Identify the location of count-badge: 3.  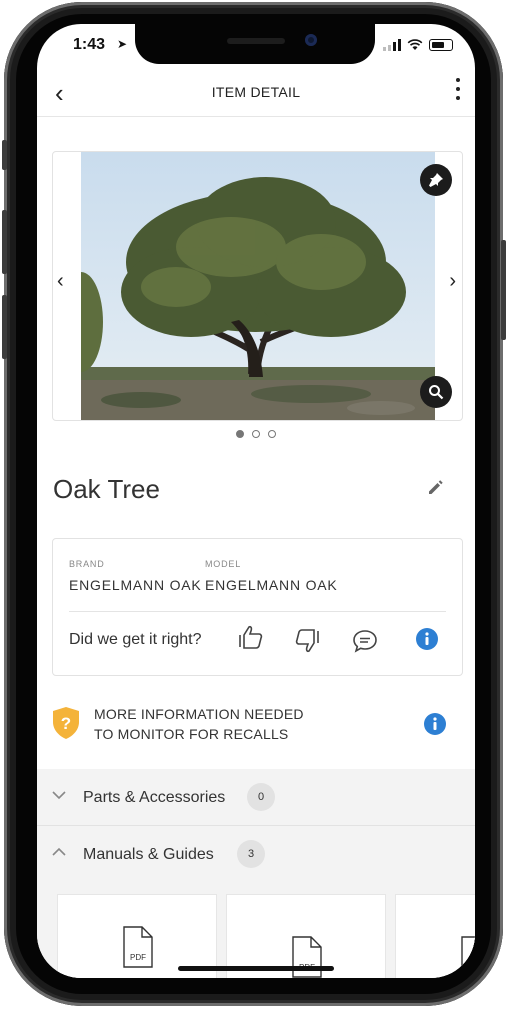
(251, 854).